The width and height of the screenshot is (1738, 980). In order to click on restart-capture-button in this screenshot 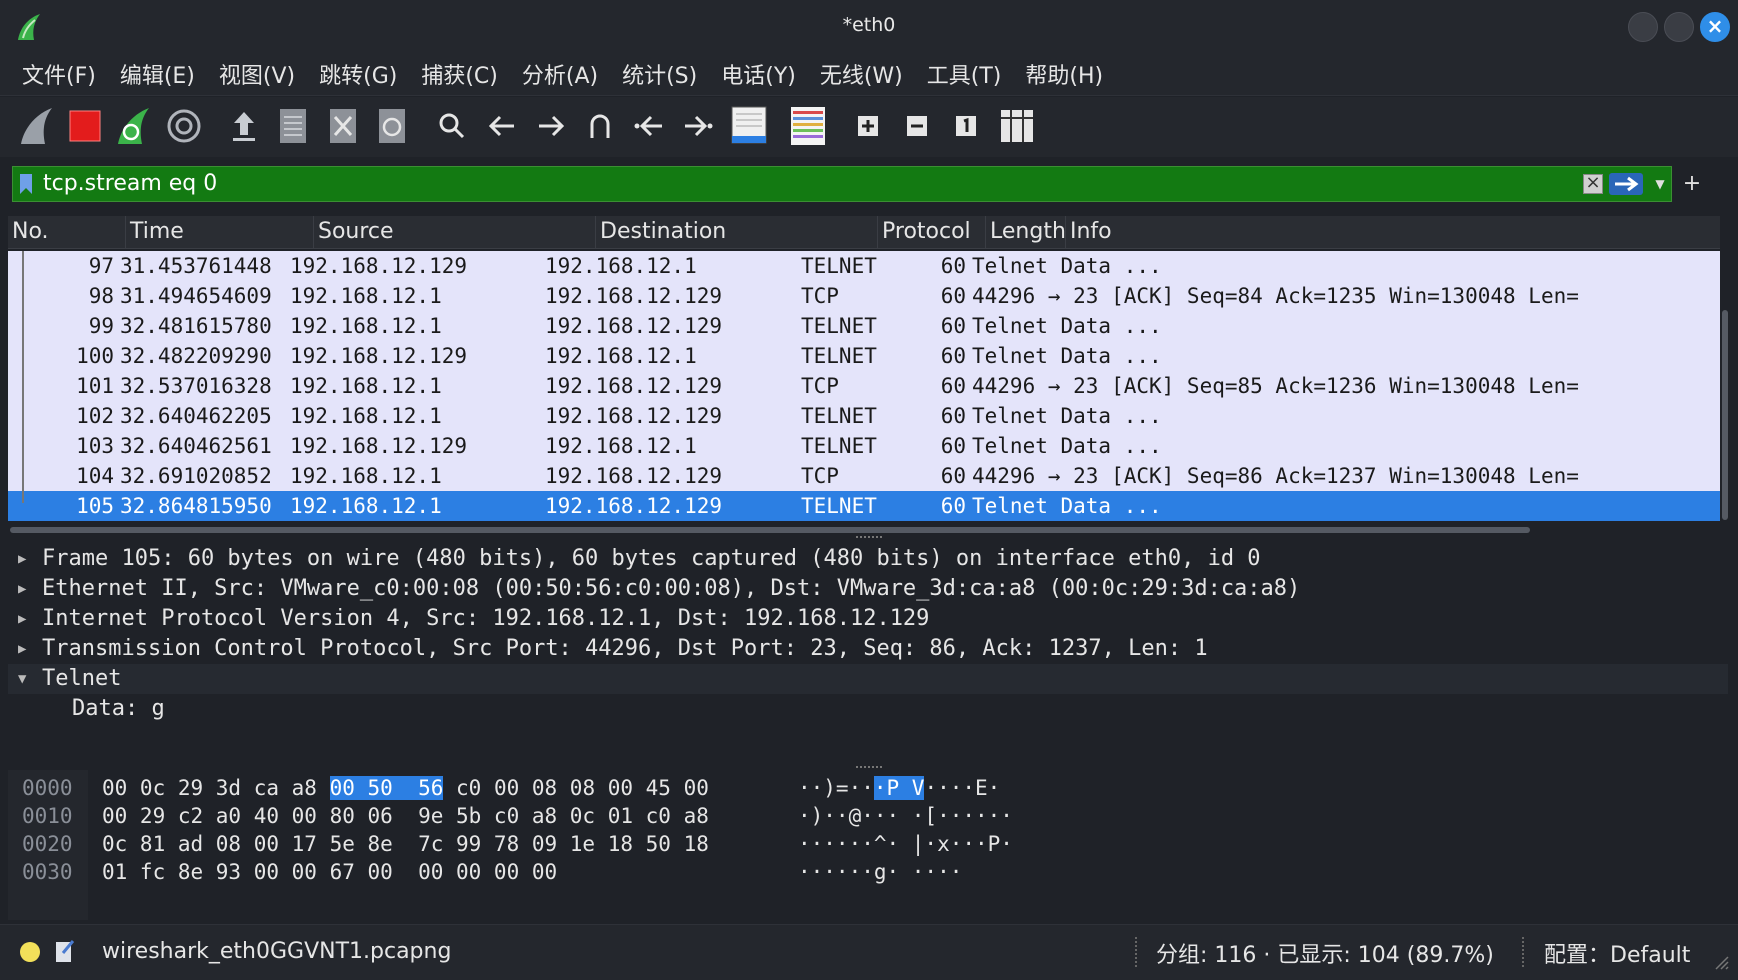, I will do `click(134, 126)`.